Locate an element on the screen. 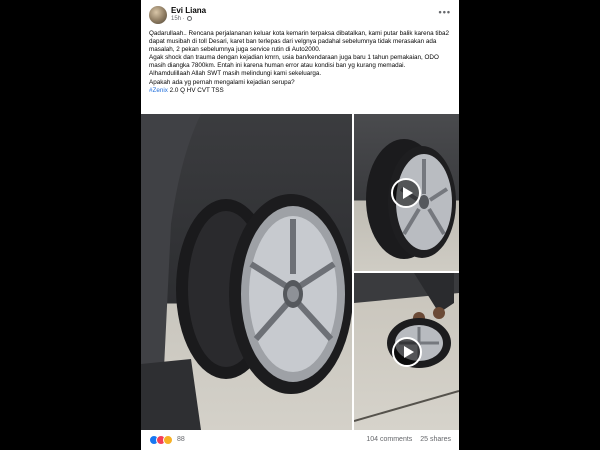 This screenshot has height=450, width=600. shares-count: 25 shares is located at coordinates (435, 439).